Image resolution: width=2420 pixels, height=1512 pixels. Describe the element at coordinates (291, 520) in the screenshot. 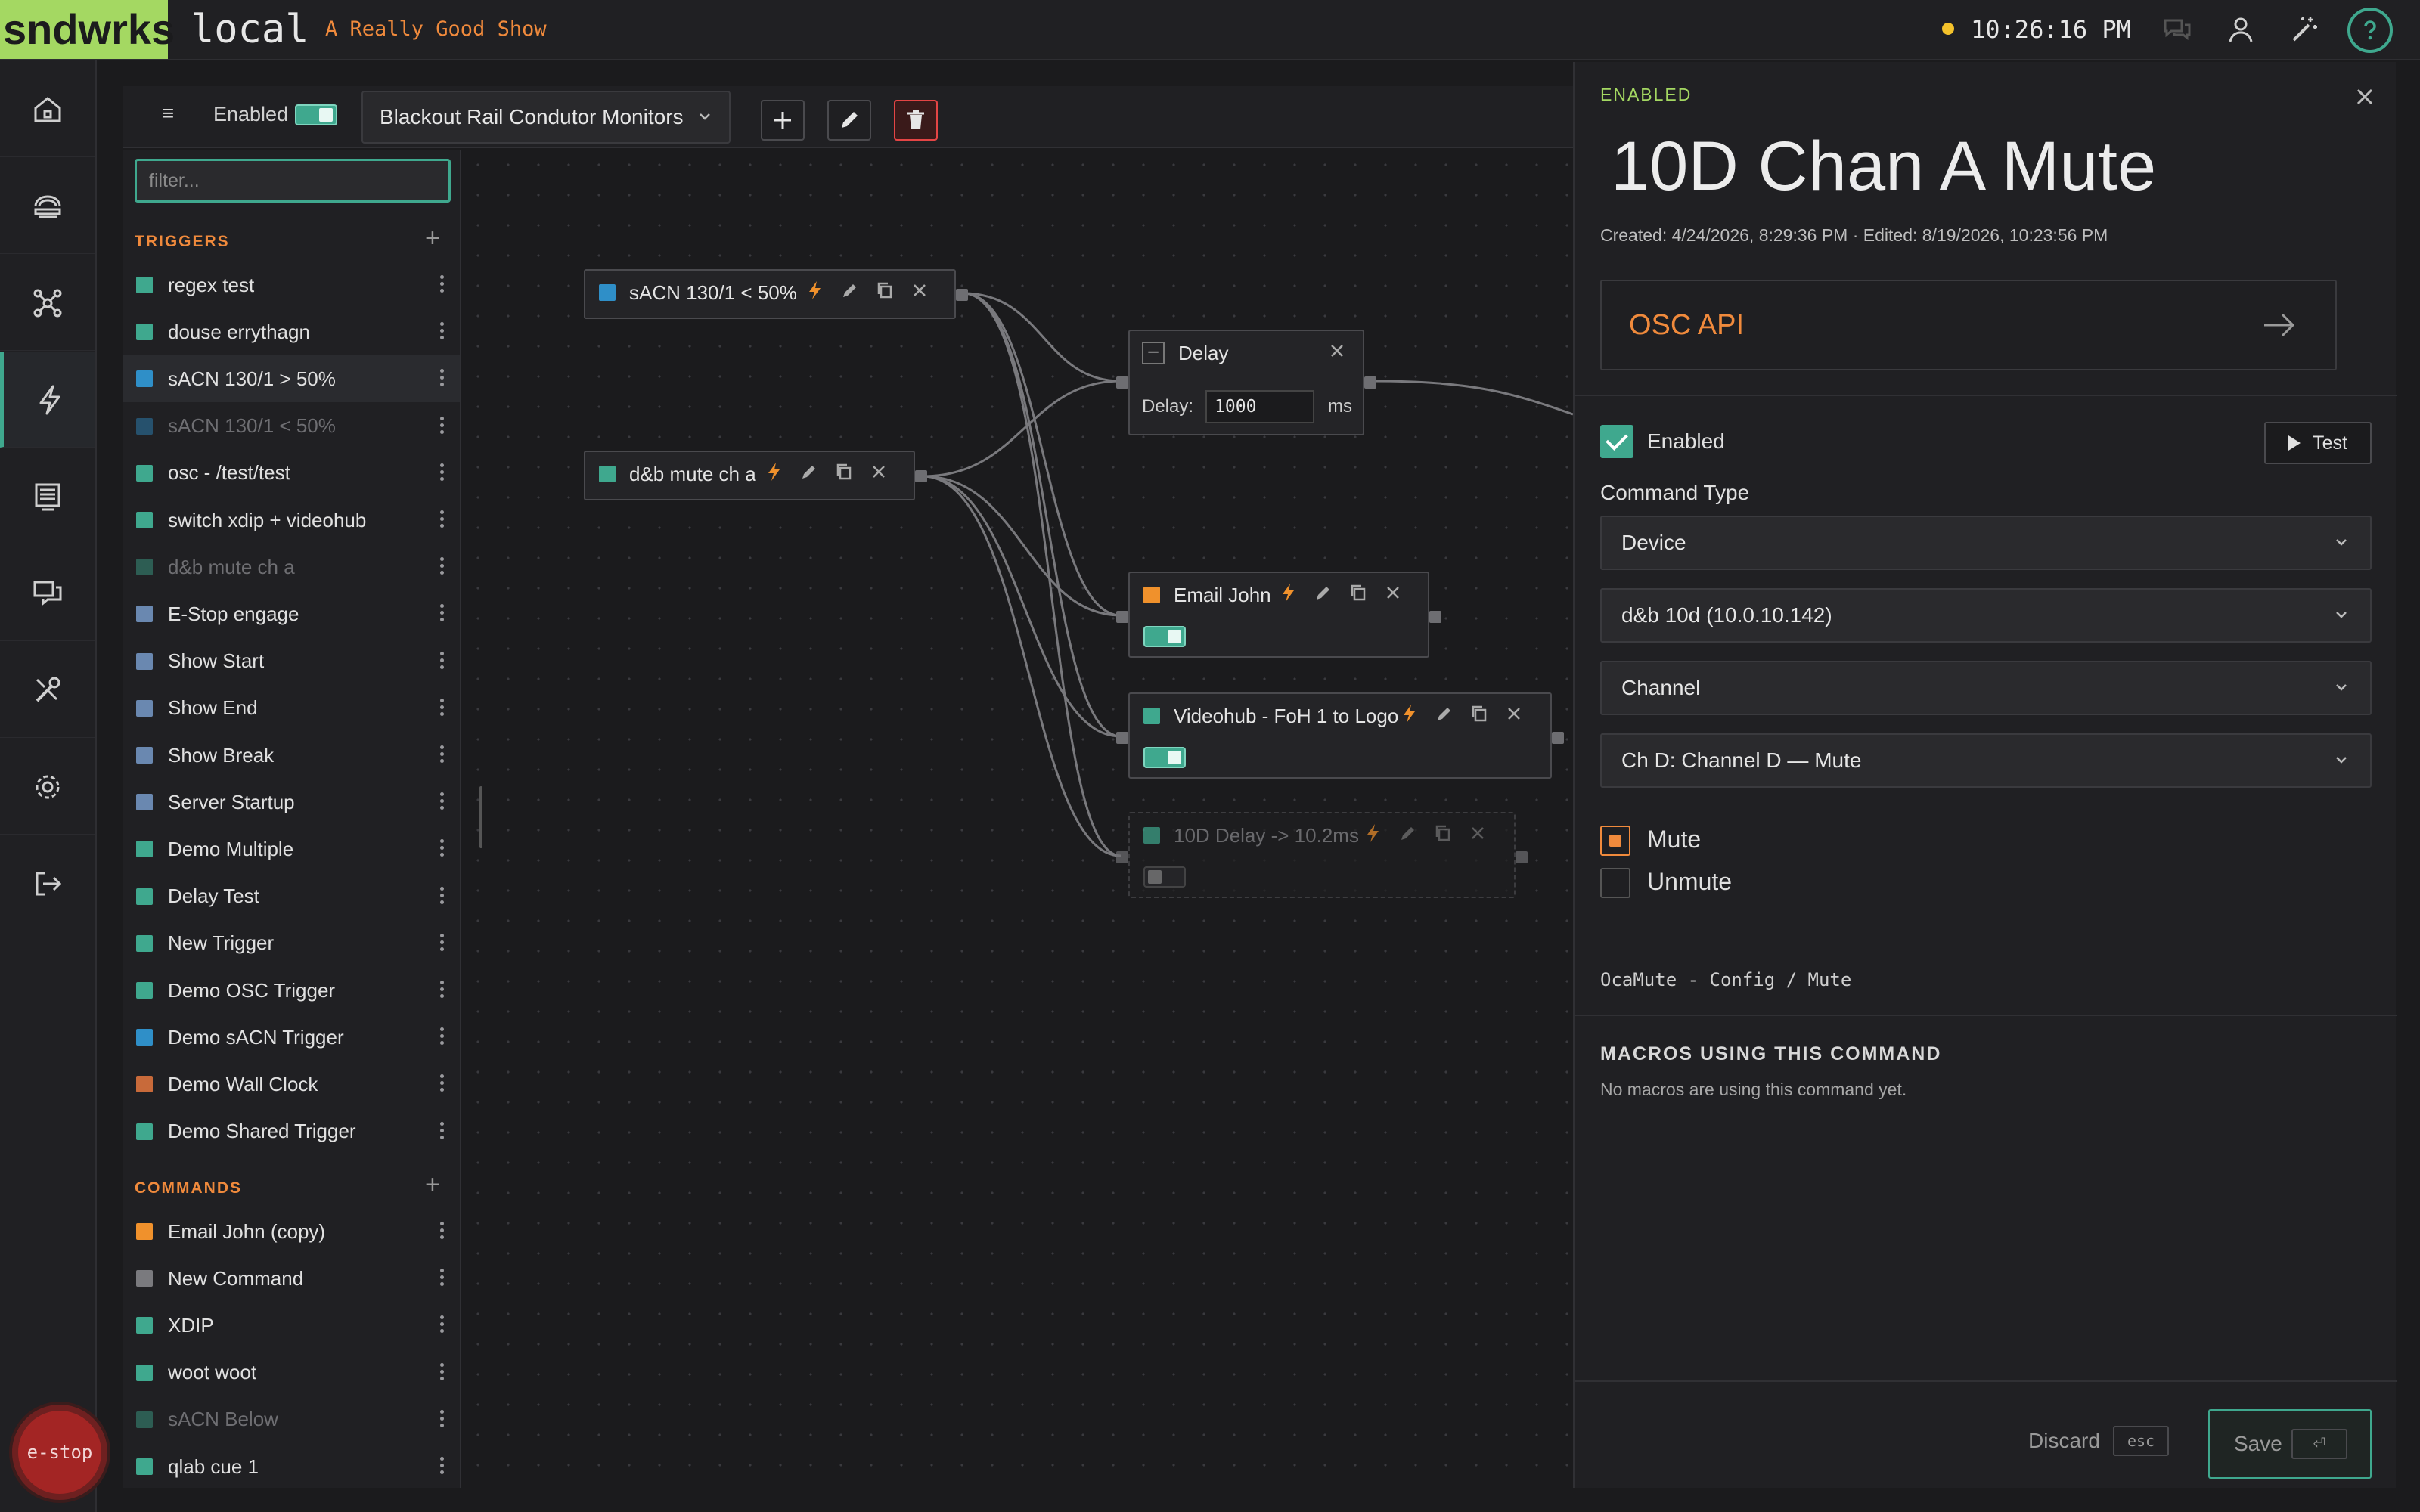

I see `list-item: switch xdip + videohub` at that location.